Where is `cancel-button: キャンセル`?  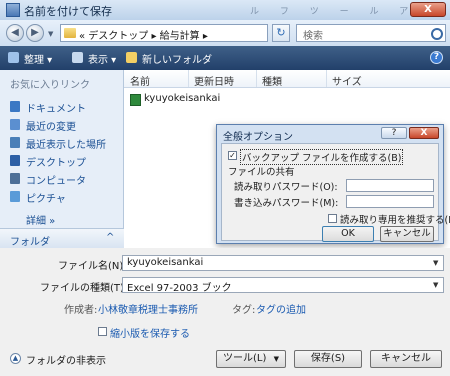
cancel-button: キャンセル is located at coordinates (406, 359).